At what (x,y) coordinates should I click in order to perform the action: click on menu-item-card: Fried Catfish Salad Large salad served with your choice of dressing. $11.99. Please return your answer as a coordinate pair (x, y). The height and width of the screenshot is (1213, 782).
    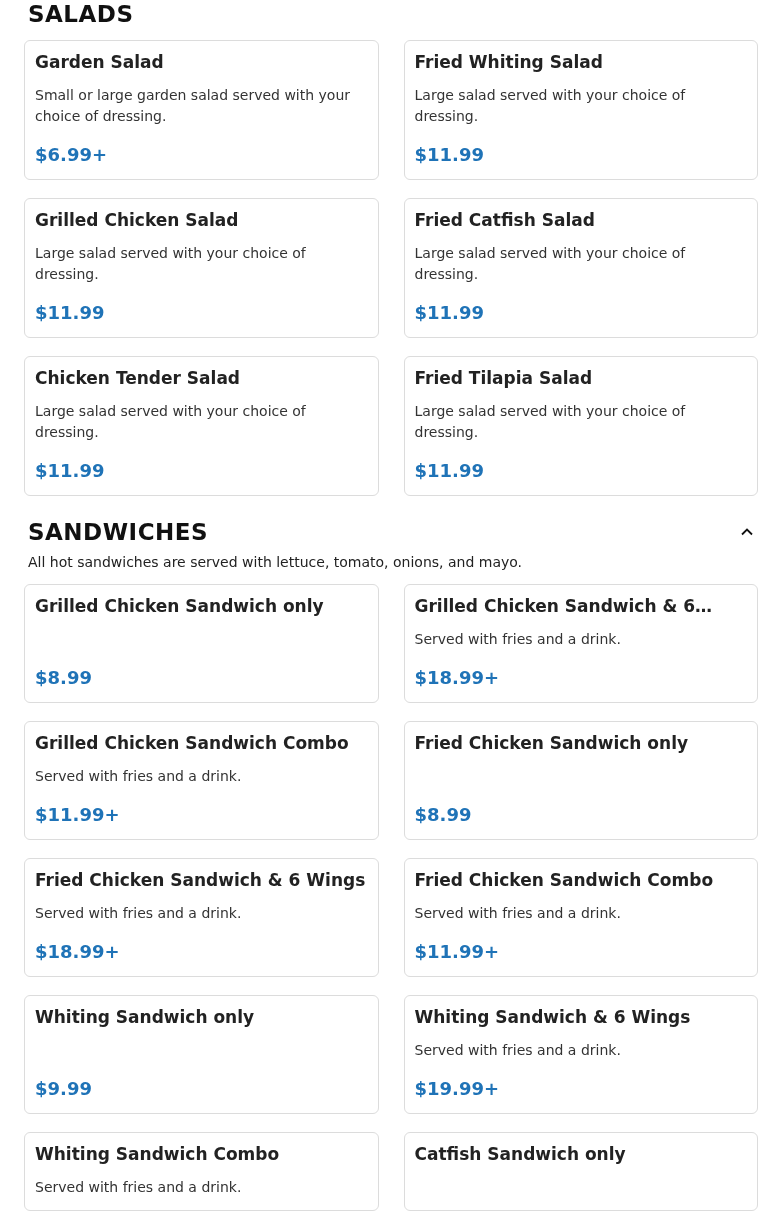
    Looking at the image, I should click on (580, 268).